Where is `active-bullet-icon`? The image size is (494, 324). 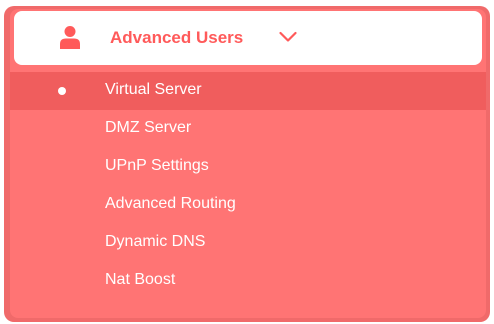
active-bullet-icon is located at coordinates (62, 91).